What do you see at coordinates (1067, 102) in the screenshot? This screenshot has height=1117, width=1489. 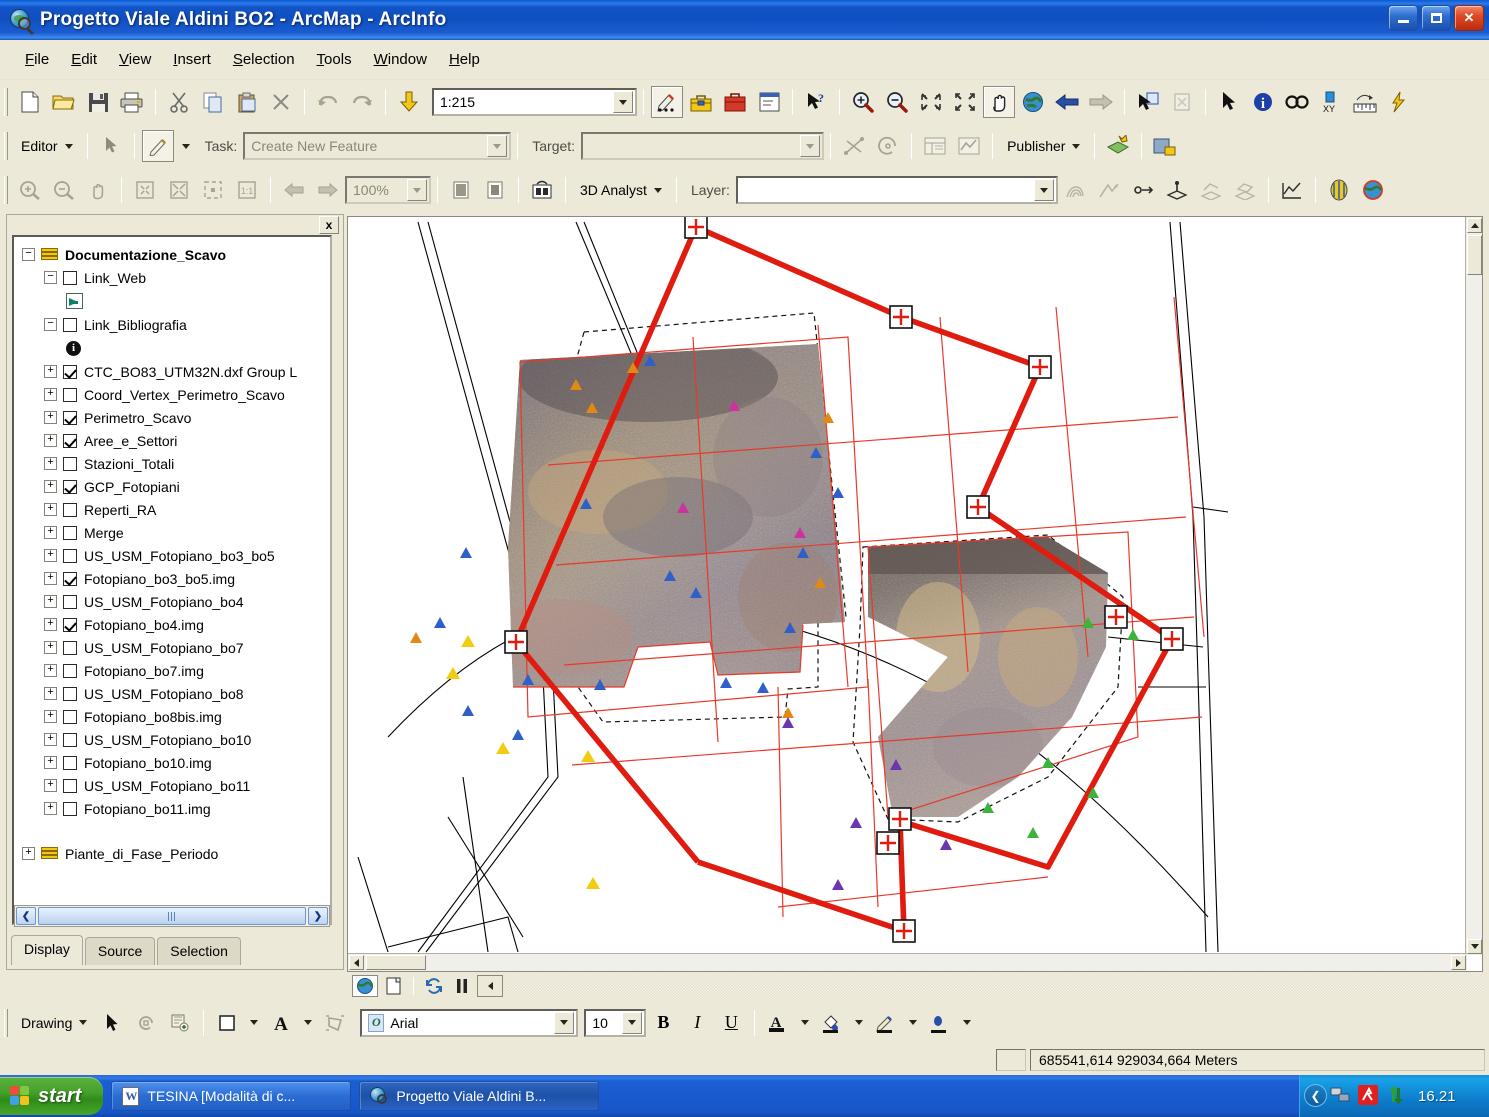 I see `back-extent-icon` at bounding box center [1067, 102].